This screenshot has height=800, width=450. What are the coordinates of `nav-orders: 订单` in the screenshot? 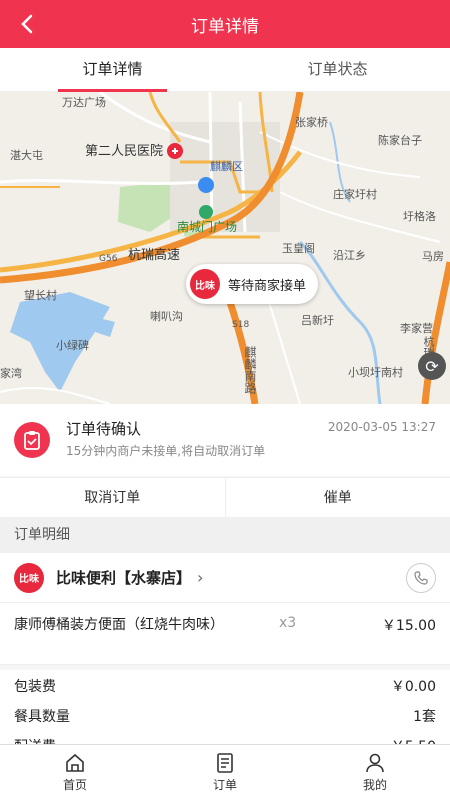 It's located at (225, 772).